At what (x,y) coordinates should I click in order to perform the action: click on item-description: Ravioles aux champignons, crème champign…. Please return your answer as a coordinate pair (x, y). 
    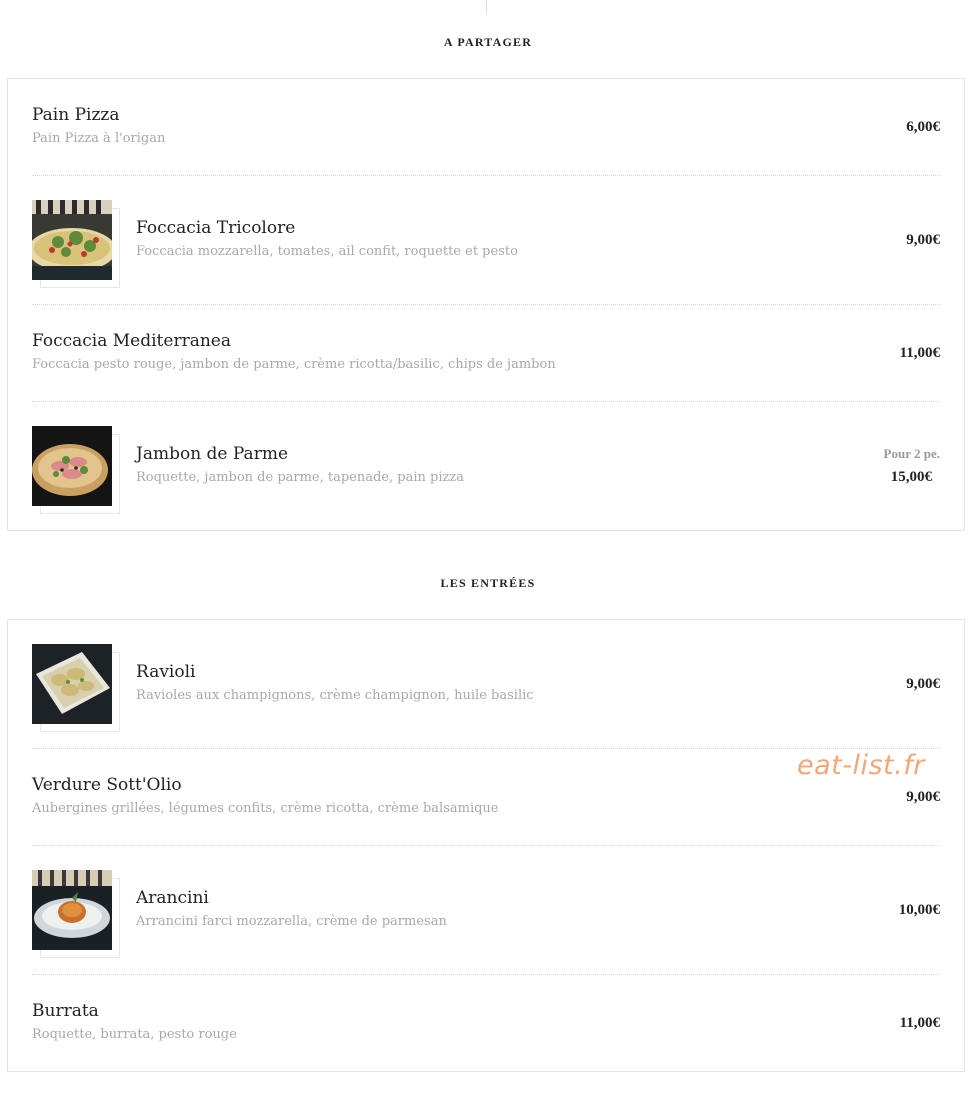
    Looking at the image, I should click on (335, 695).